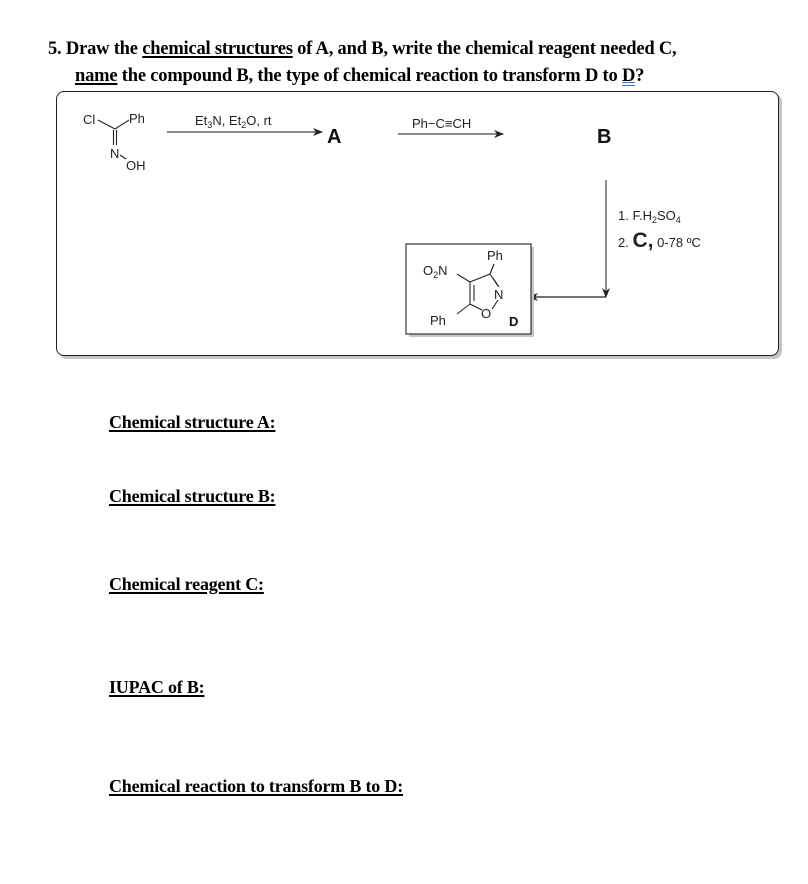 This screenshot has height=884, width=808. Describe the element at coordinates (192, 496) in the screenshot. I see `answer-label-structure-b: Chemical structure B:` at that location.